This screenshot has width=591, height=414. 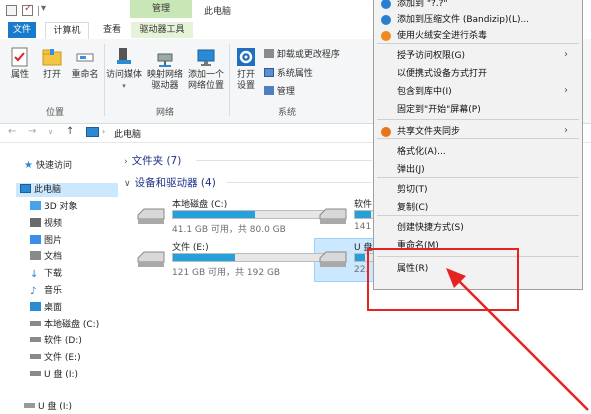 What do you see at coordinates (35, 256) in the screenshot?
I see `documents-icon` at bounding box center [35, 256].